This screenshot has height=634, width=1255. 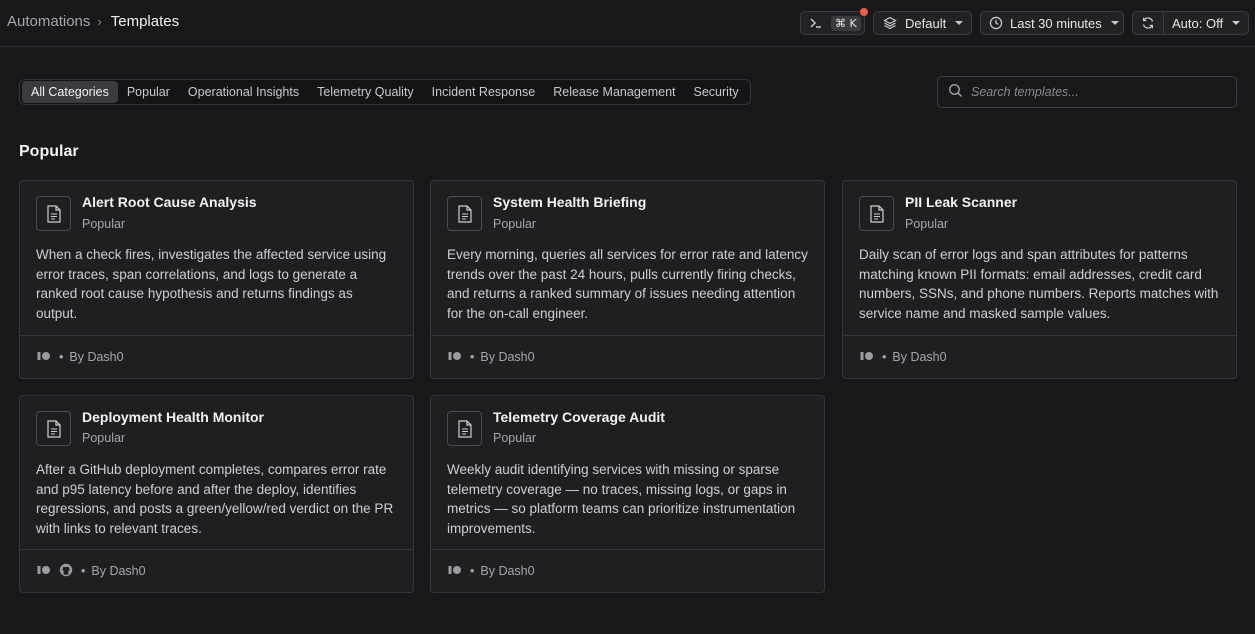 What do you see at coordinates (49, 151) in the screenshot?
I see `section-title: Popular` at bounding box center [49, 151].